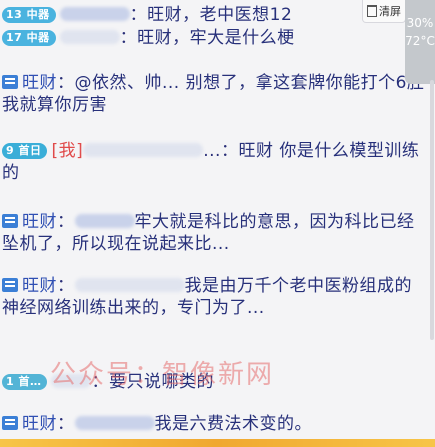 The height and width of the screenshot is (447, 435). What do you see at coordinates (25, 151) in the screenshot?
I see `fan-badge: 9 首日` at bounding box center [25, 151].